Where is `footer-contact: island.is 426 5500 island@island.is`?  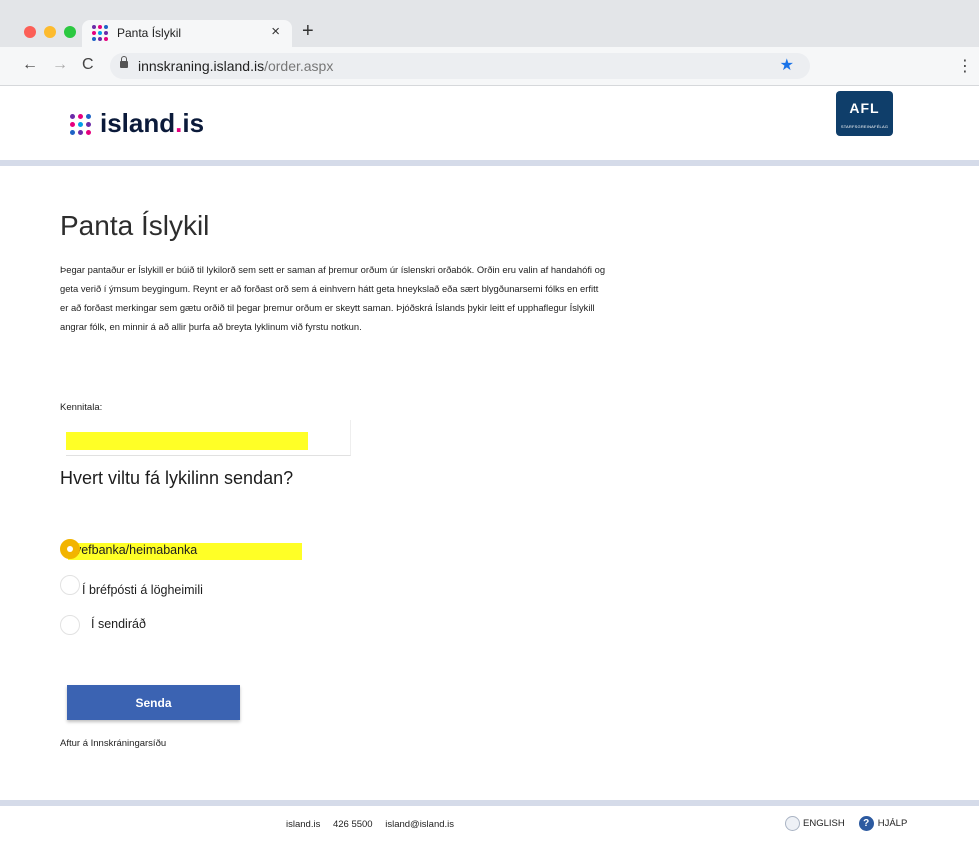 footer-contact: island.is 426 5500 island@island.is is located at coordinates (375, 824).